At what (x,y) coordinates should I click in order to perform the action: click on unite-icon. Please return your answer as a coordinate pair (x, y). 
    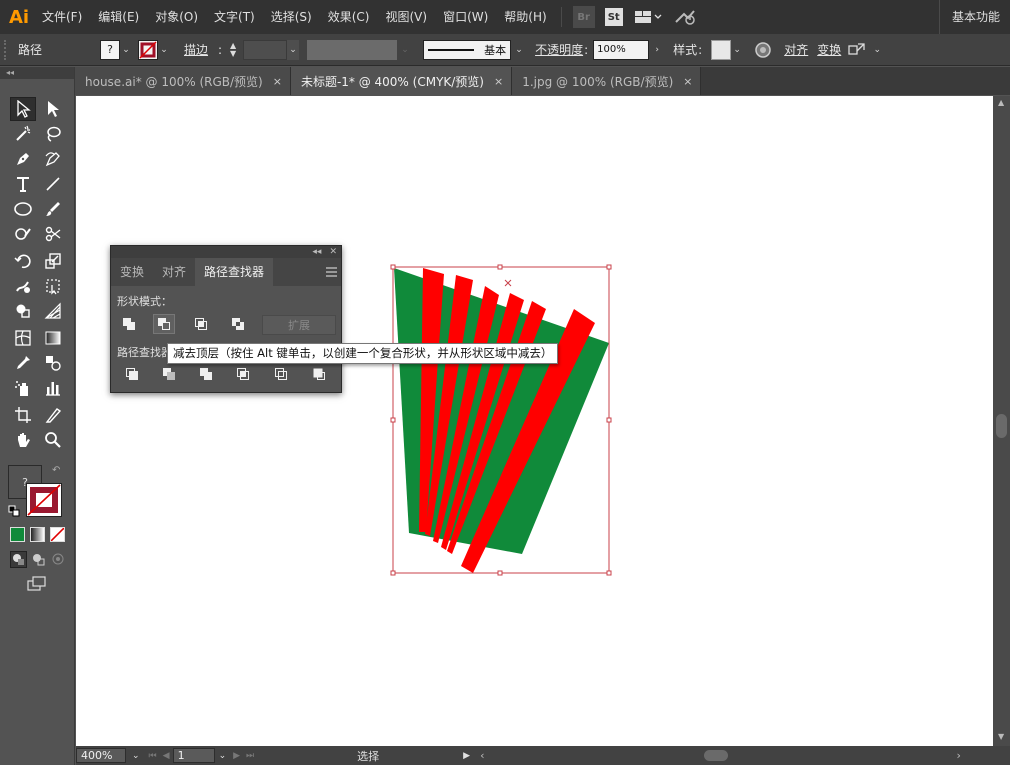
    Looking at the image, I should click on (129, 324).